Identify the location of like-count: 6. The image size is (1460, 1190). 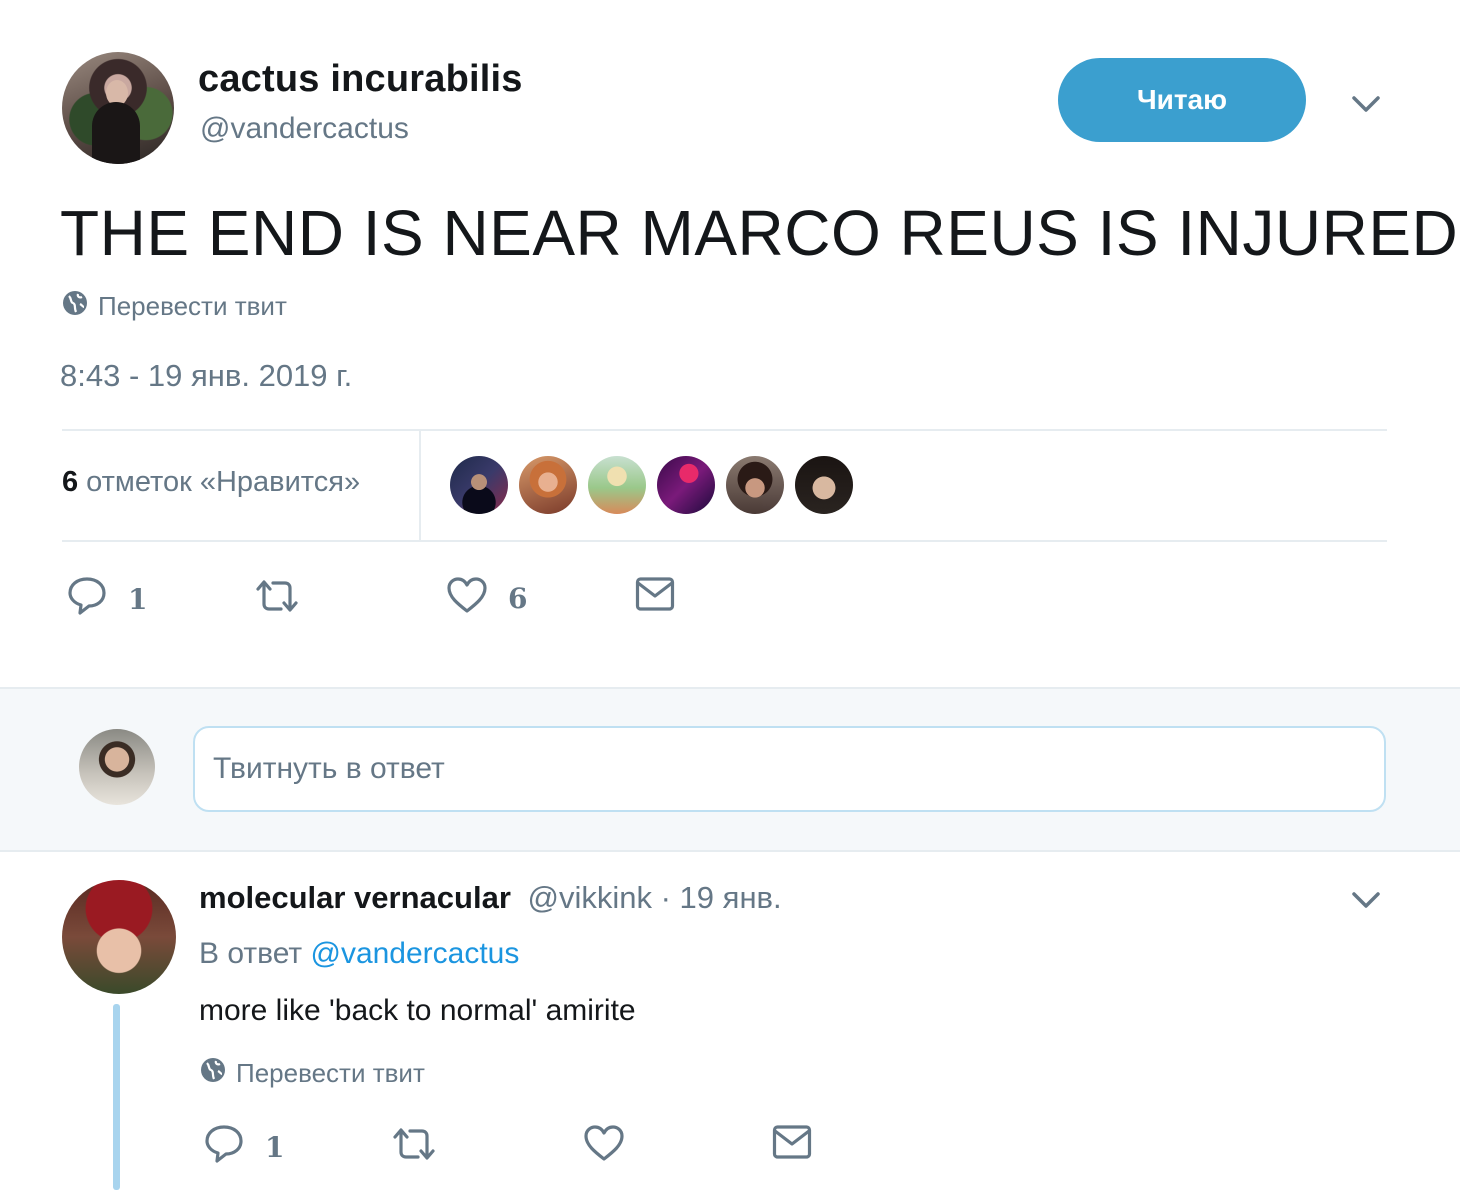
(518, 598).